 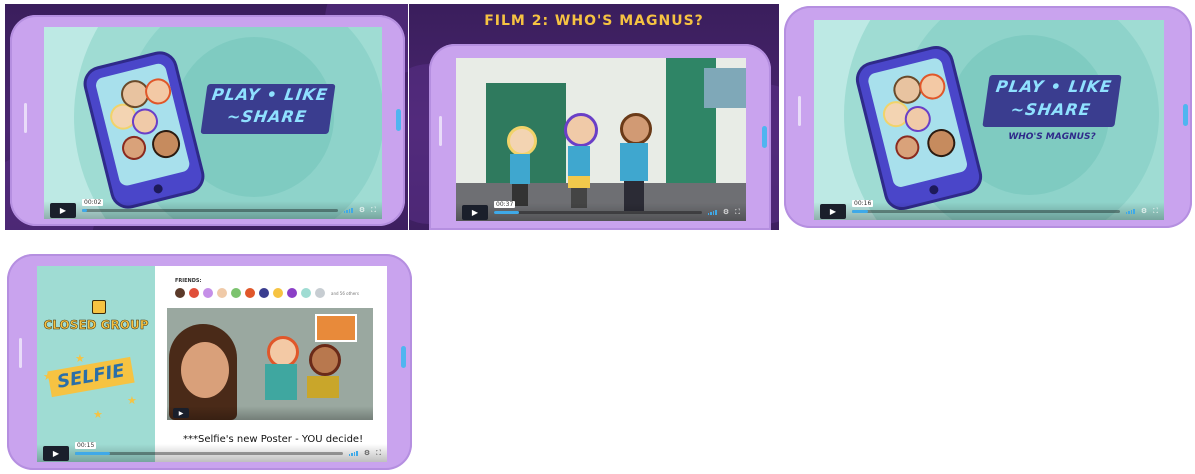 What do you see at coordinates (863, 203) in the screenshot?
I see `time-label: 00:16` at bounding box center [863, 203].